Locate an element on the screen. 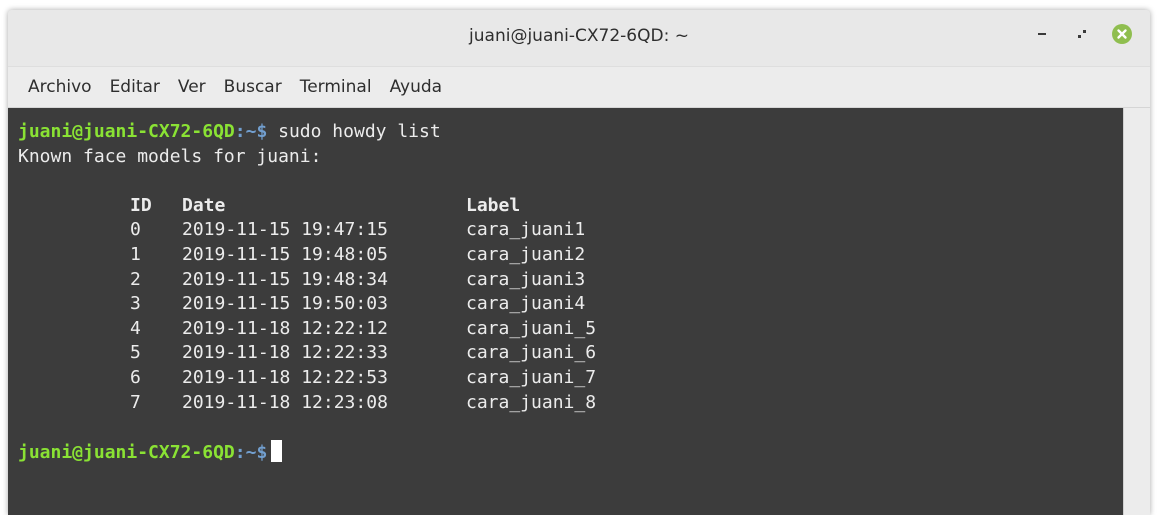 The height and width of the screenshot is (515, 1158). table-row: 4 2019-11-18 12:22:12 cara_juani_5 is located at coordinates (571, 329).